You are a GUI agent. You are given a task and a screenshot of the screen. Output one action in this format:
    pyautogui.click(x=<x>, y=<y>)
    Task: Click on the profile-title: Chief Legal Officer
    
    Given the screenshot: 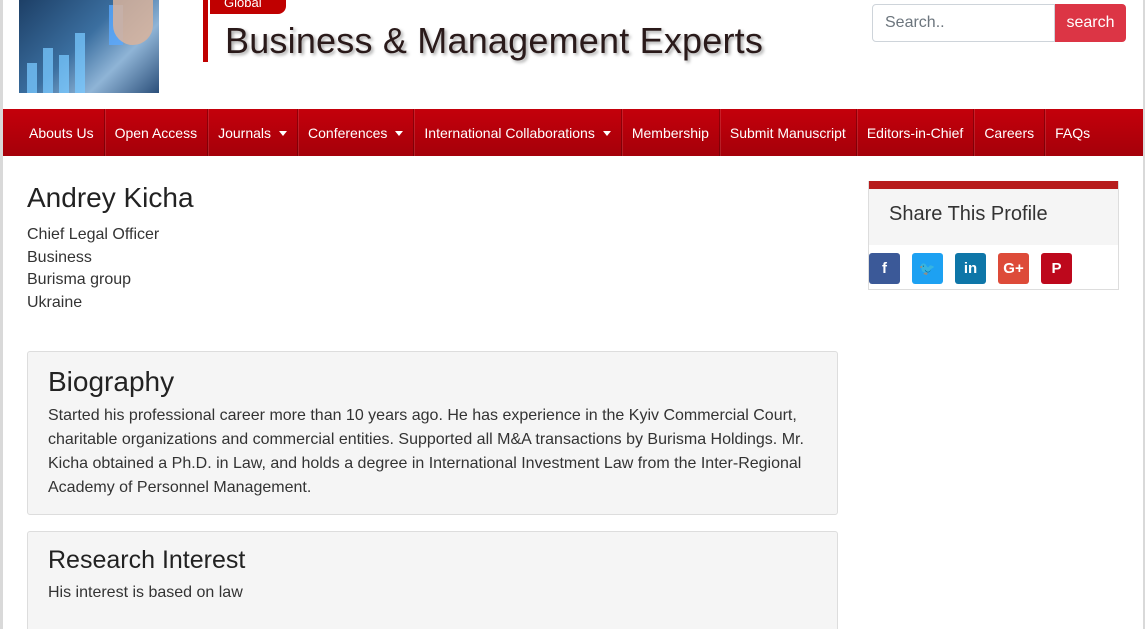 What is the action you would take?
    pyautogui.click(x=93, y=234)
    